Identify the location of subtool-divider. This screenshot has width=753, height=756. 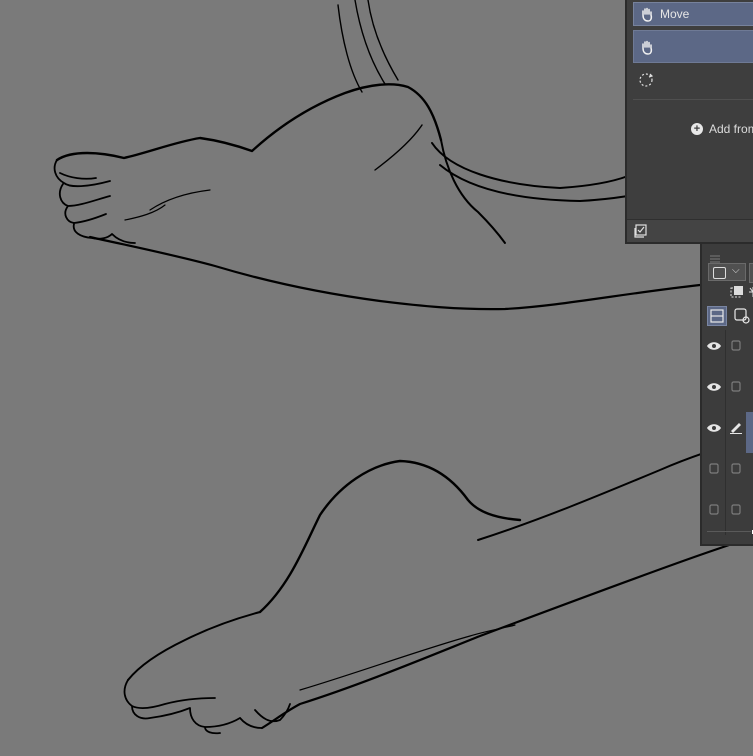
(693, 99).